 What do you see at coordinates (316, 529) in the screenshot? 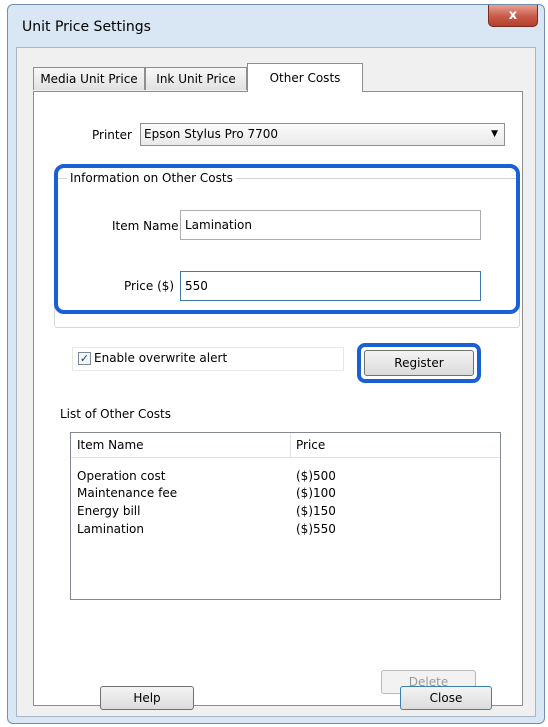
I see `row-price: ($)550` at bounding box center [316, 529].